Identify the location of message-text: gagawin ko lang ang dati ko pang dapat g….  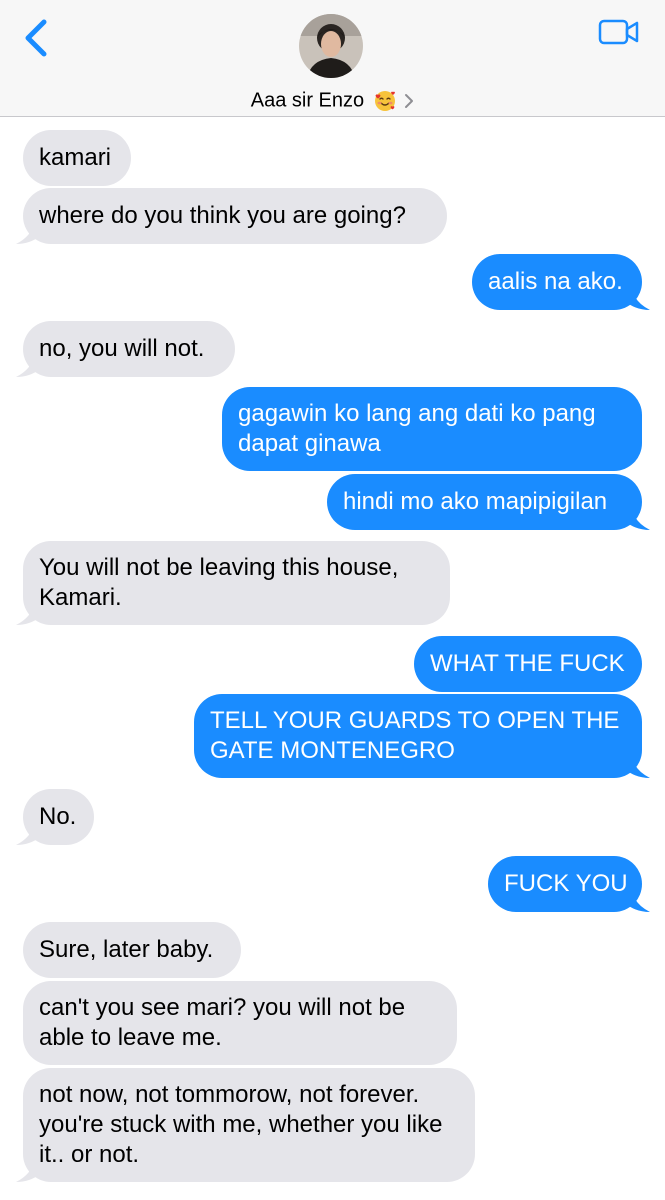
(417, 428).